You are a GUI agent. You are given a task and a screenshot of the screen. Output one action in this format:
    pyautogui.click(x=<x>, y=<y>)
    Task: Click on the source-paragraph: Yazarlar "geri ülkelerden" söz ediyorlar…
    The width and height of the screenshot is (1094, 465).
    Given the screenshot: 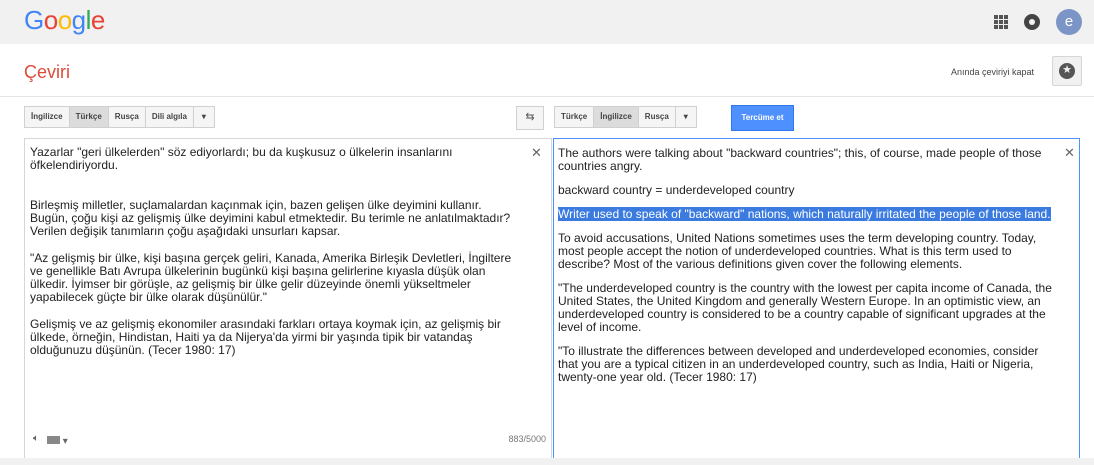 What is the action you would take?
    pyautogui.click(x=241, y=158)
    